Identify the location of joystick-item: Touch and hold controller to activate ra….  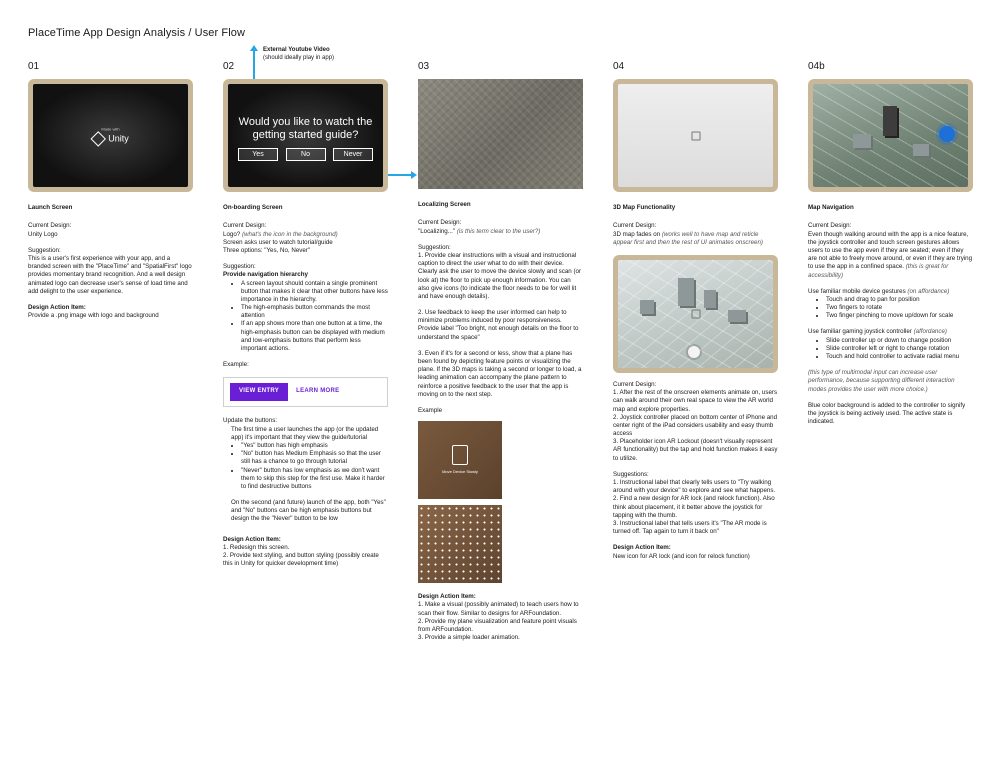
(899, 357).